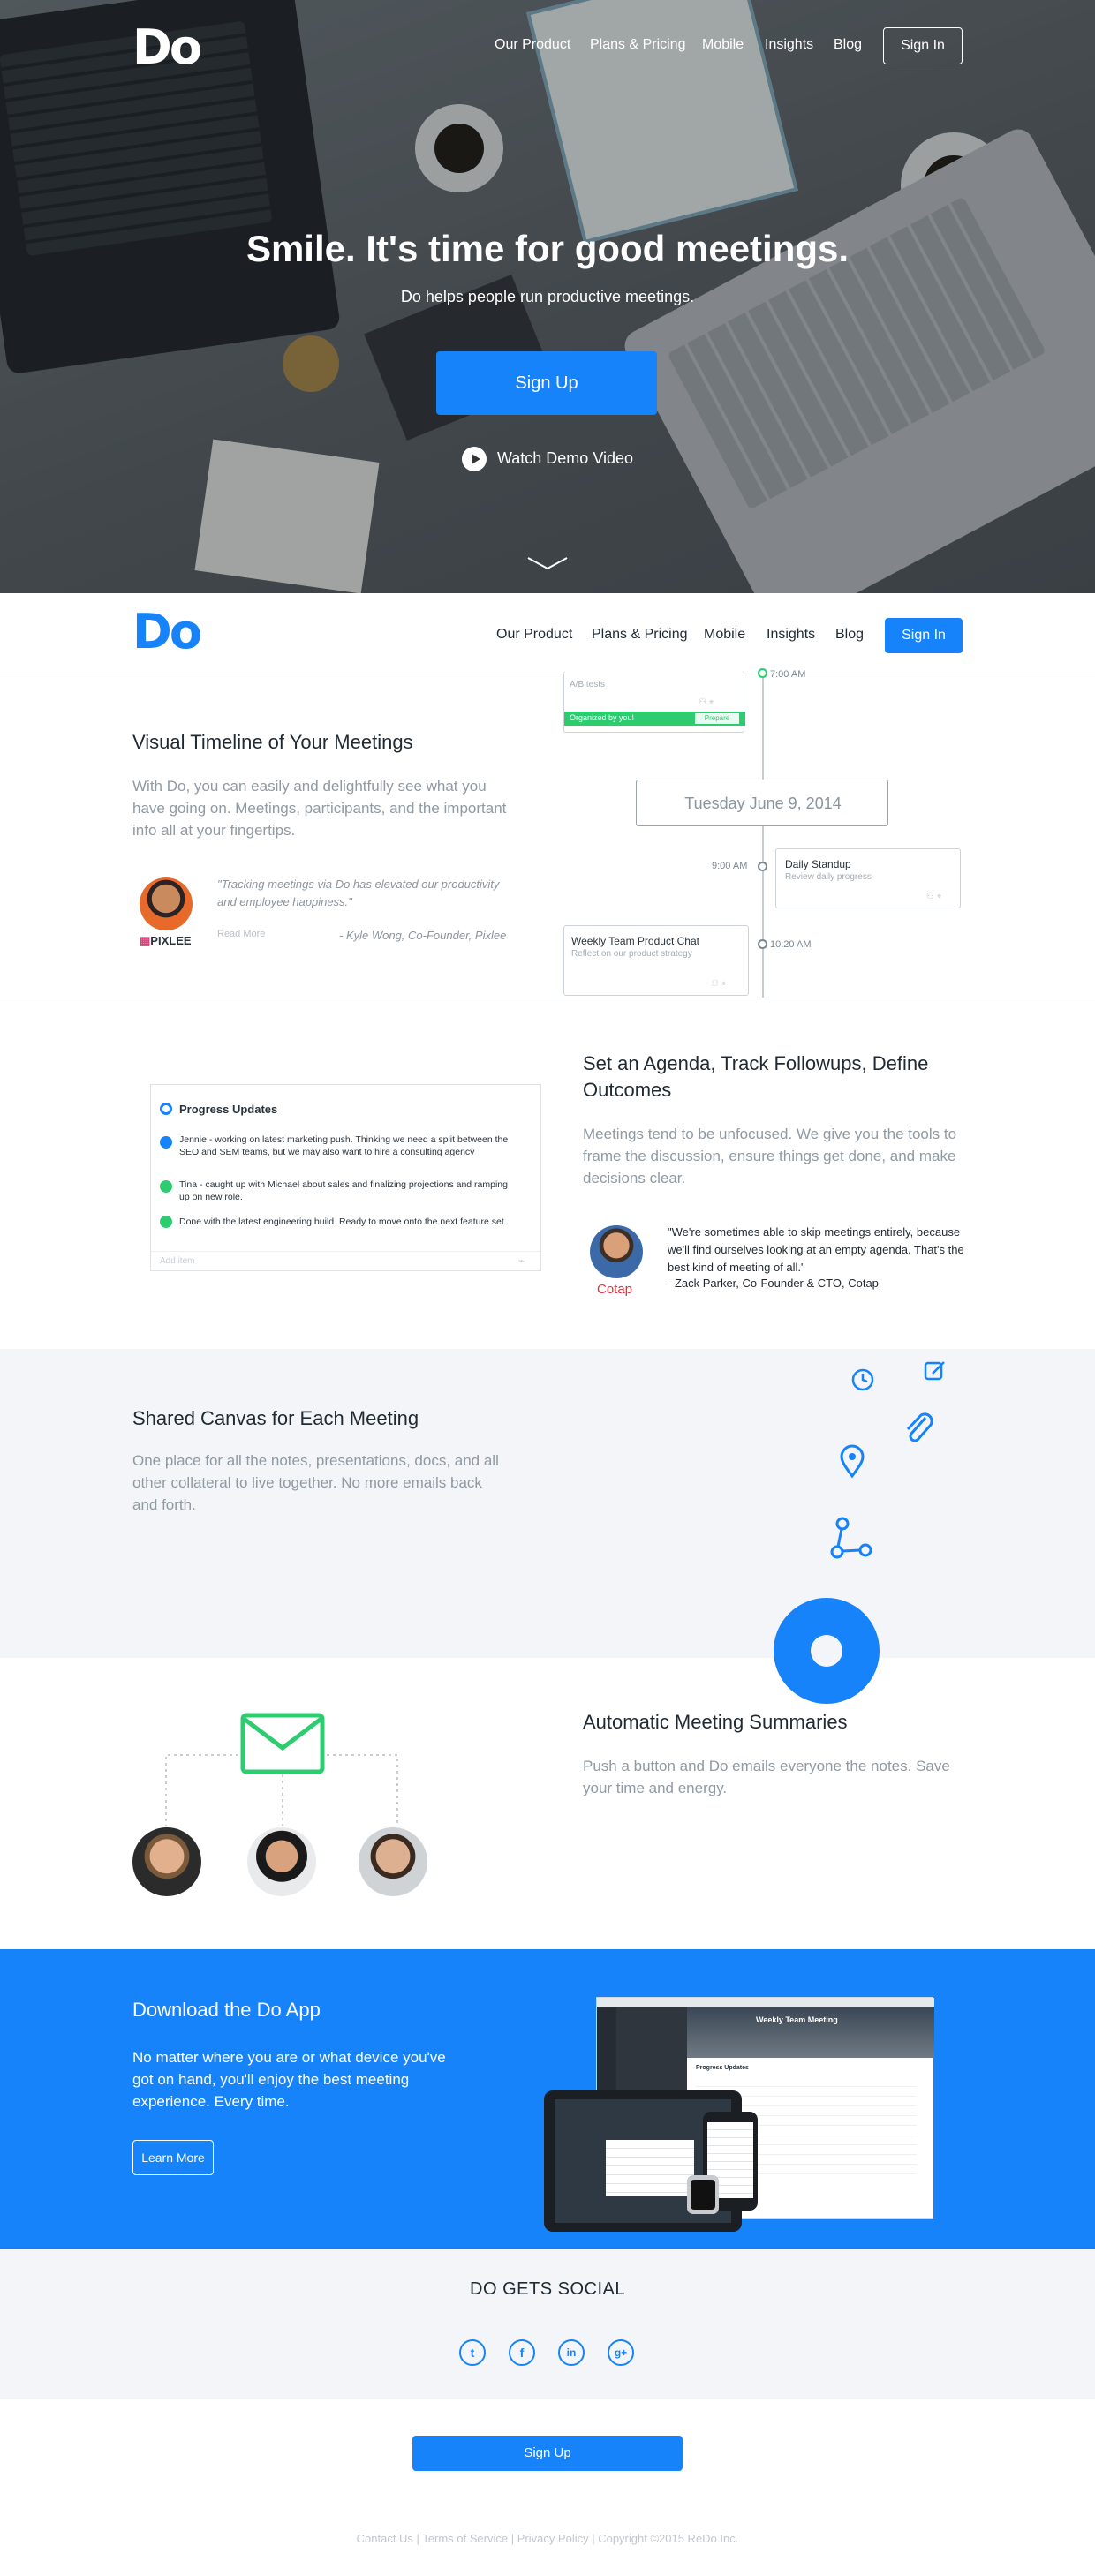  I want to click on time-label-0: 7:00 AM, so click(788, 675).